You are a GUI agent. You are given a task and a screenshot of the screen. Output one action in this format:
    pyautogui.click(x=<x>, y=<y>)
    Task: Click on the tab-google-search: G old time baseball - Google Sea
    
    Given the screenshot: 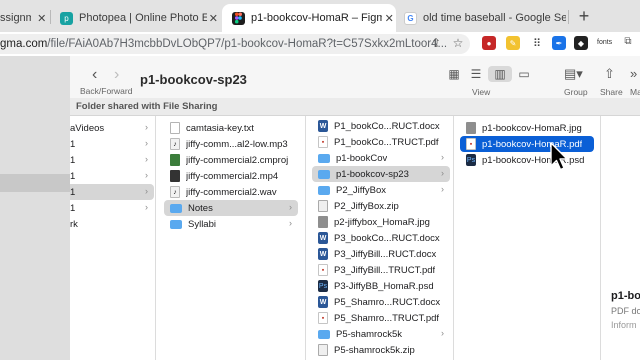 What is the action you would take?
    pyautogui.click(x=483, y=18)
    